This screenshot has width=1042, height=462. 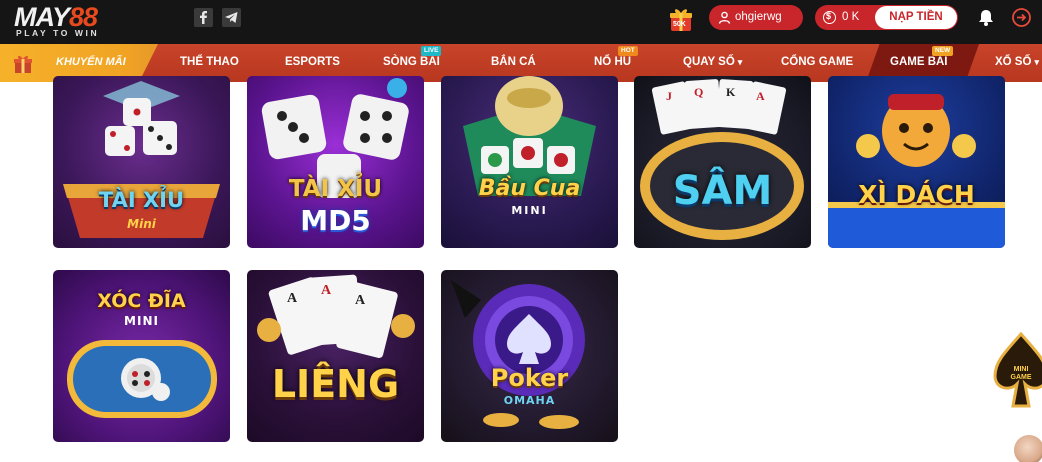 I want to click on gift-badge-text: 50K, so click(x=679, y=24).